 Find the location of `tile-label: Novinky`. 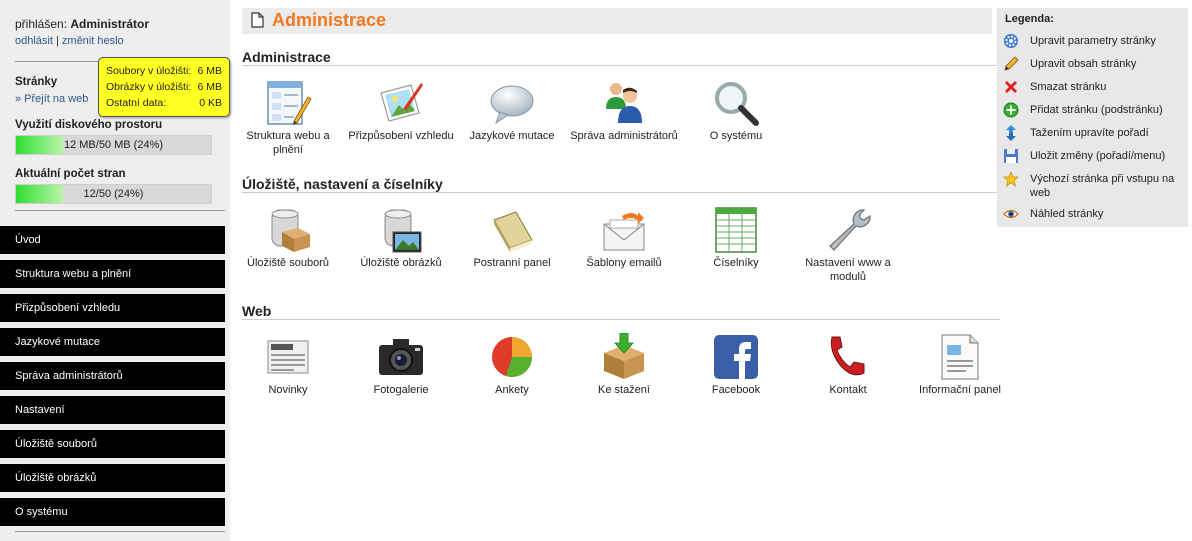

tile-label: Novinky is located at coordinates (288, 390).